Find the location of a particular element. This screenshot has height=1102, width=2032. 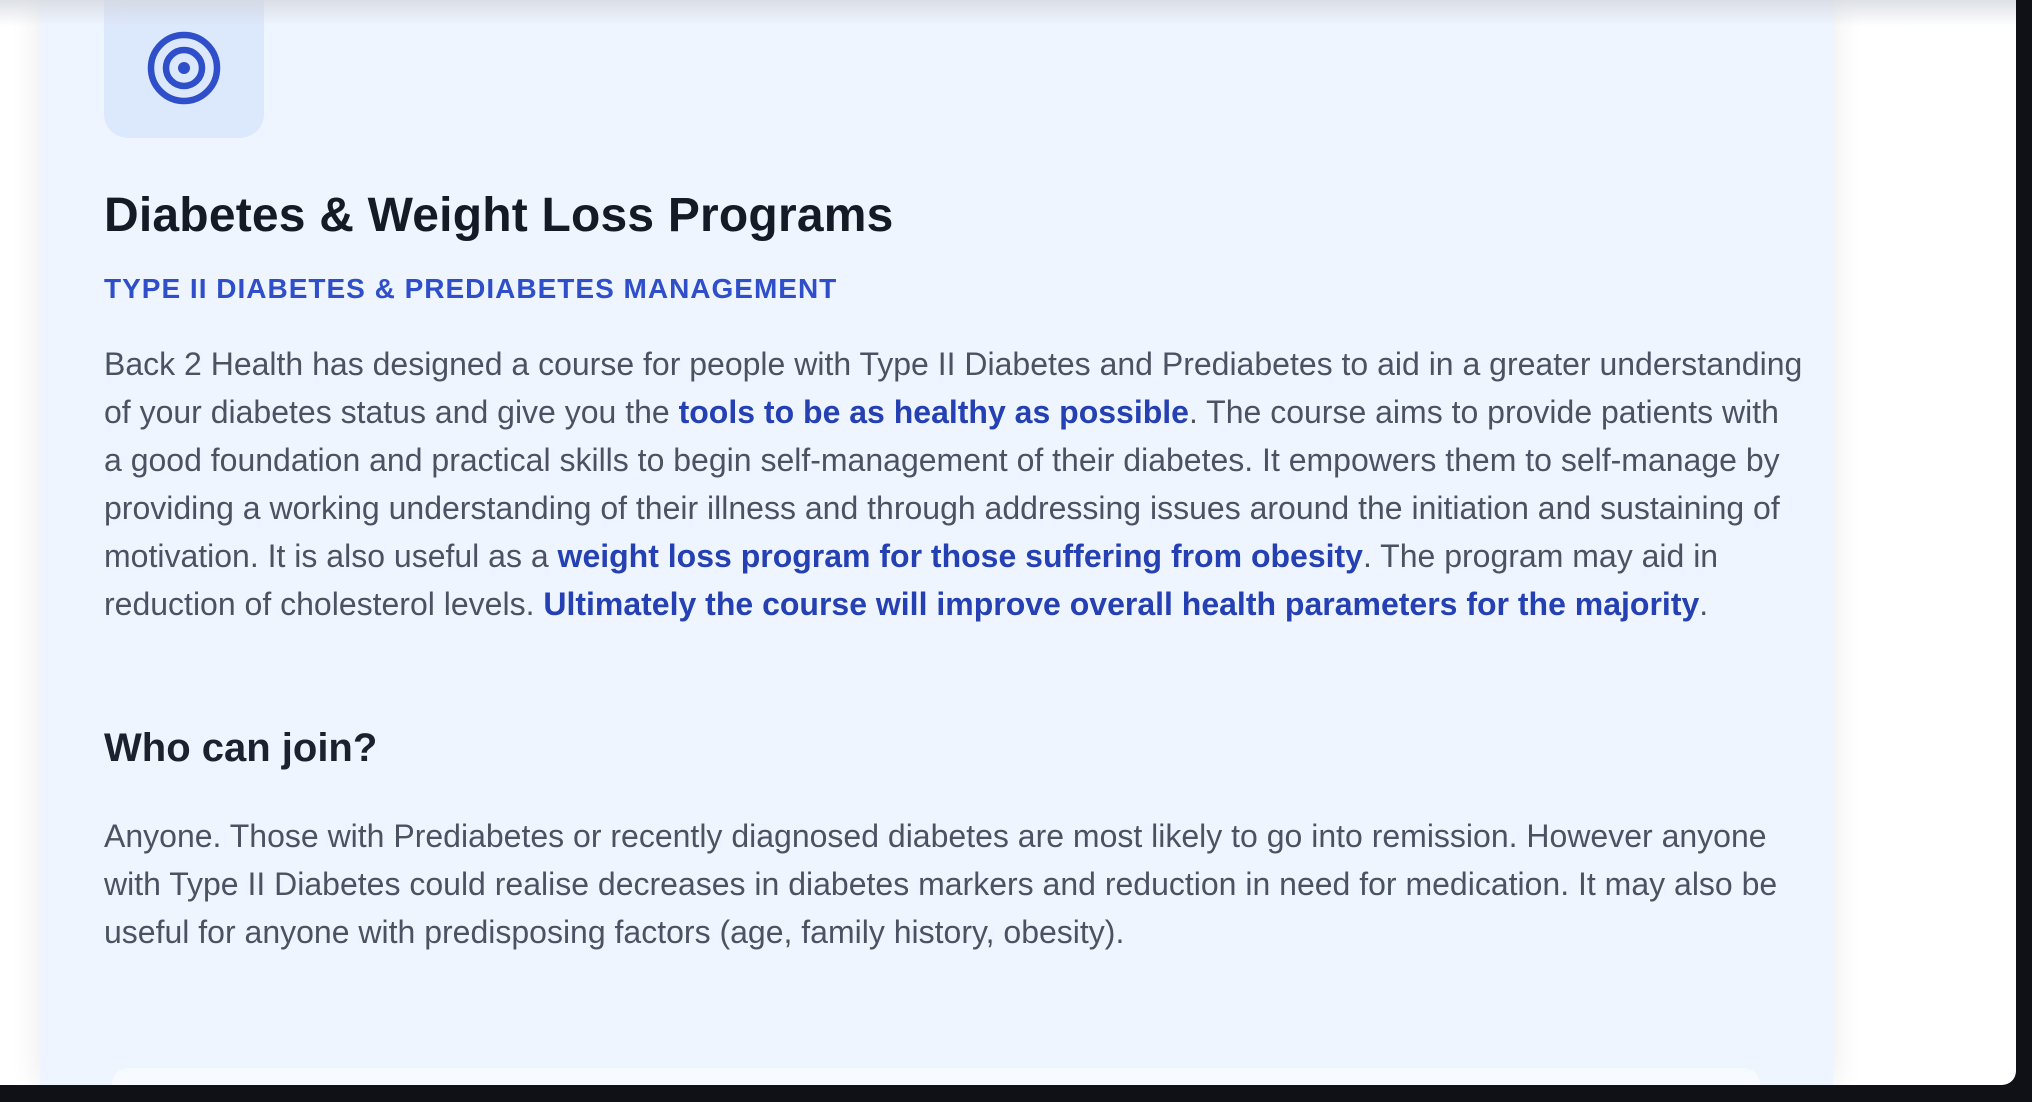

description-text: . is located at coordinates (1704, 604).